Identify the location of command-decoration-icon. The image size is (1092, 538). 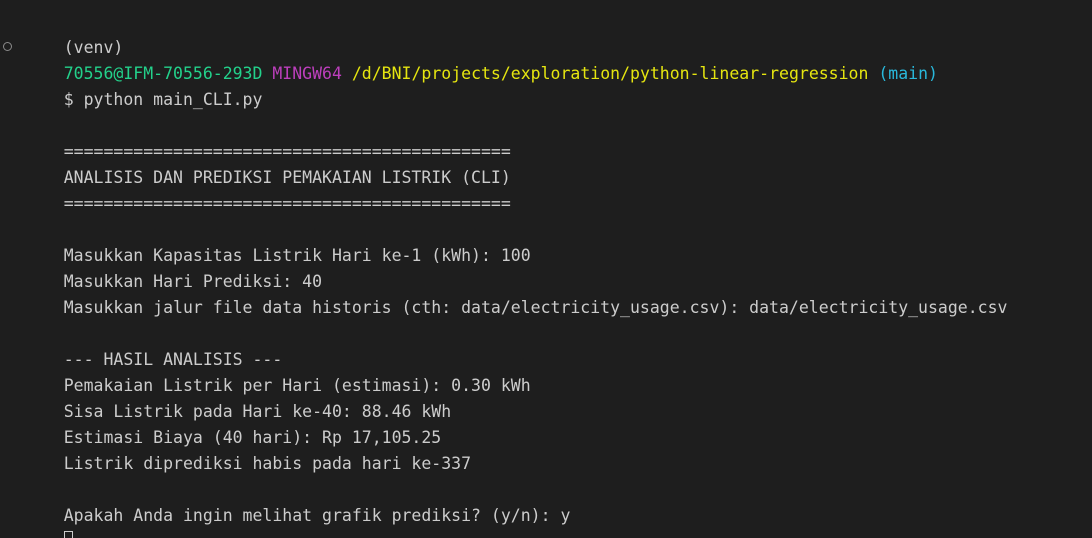
(10, 48).